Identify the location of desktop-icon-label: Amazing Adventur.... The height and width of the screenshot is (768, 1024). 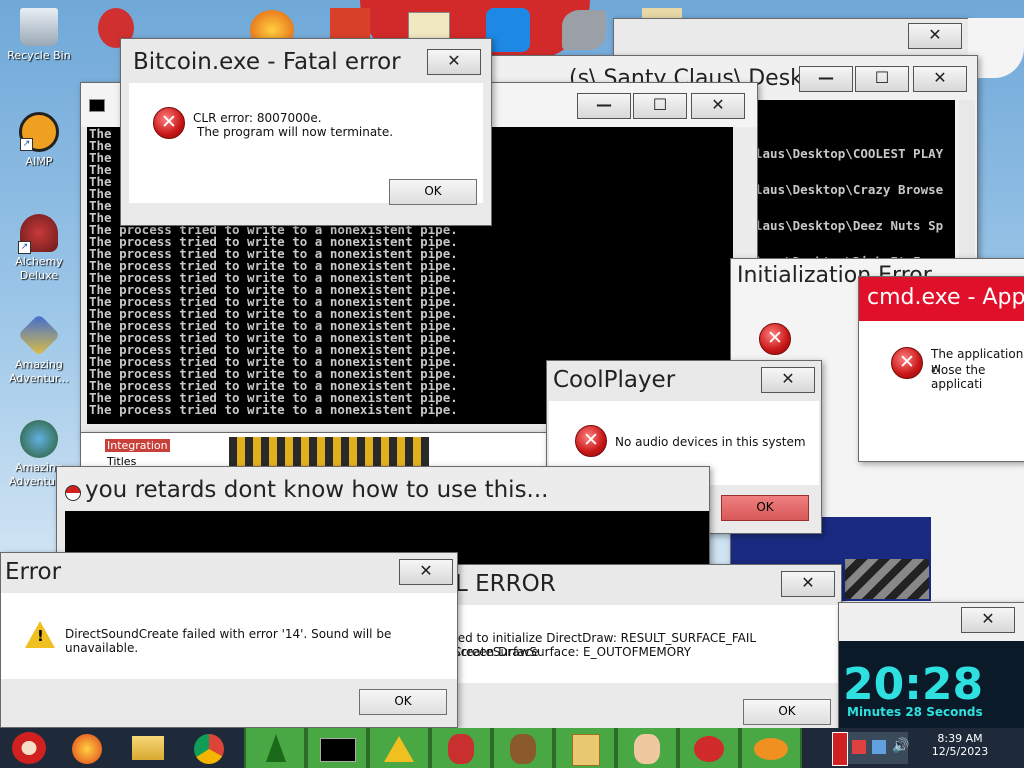
(39, 371).